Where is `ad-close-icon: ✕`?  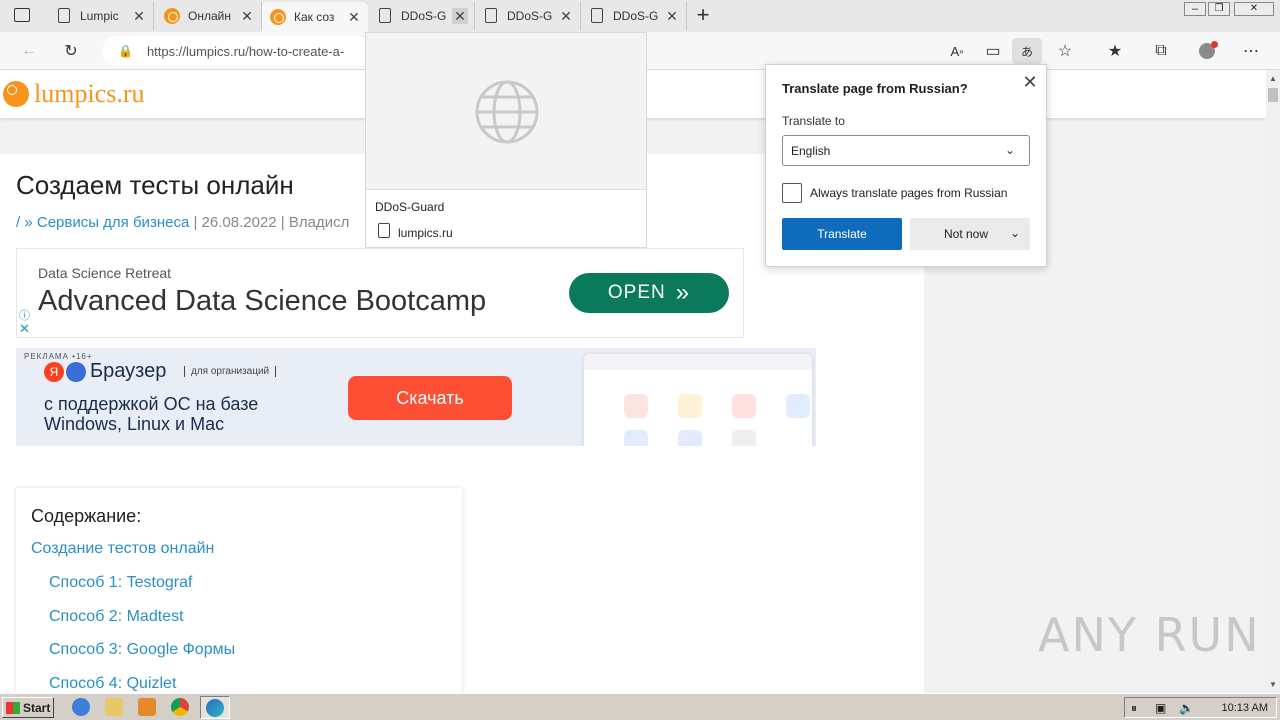 ad-close-icon: ✕ is located at coordinates (24, 329).